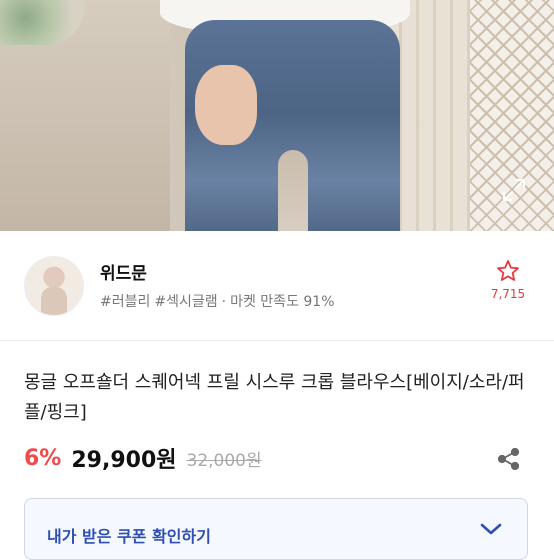  I want to click on expand-icon, so click(514, 190).